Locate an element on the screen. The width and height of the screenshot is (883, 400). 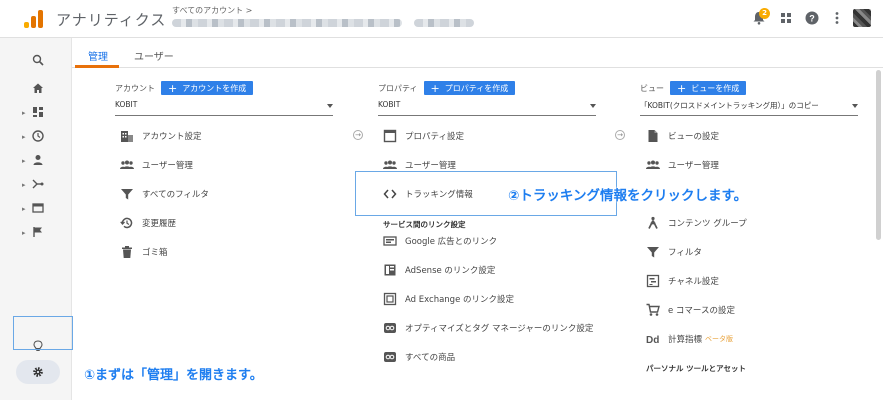
building-icon is located at coordinates (127, 136).